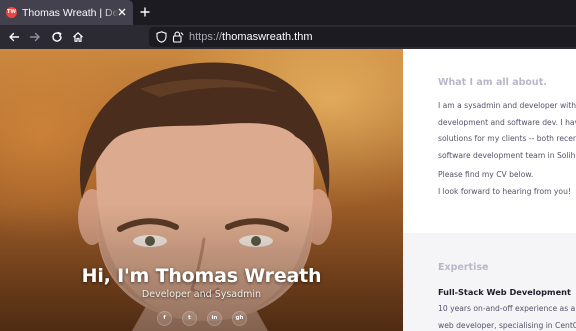 The width and height of the screenshot is (576, 331). Describe the element at coordinates (362, 37) in the screenshot. I see `address-bar: https://thomaswreath.thm` at that location.